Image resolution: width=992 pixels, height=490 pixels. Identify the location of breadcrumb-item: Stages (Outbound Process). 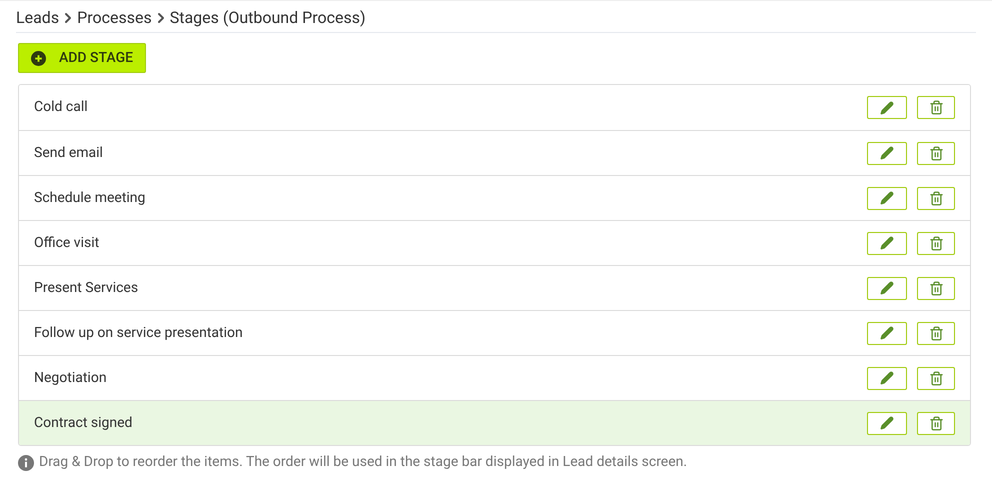
(268, 18).